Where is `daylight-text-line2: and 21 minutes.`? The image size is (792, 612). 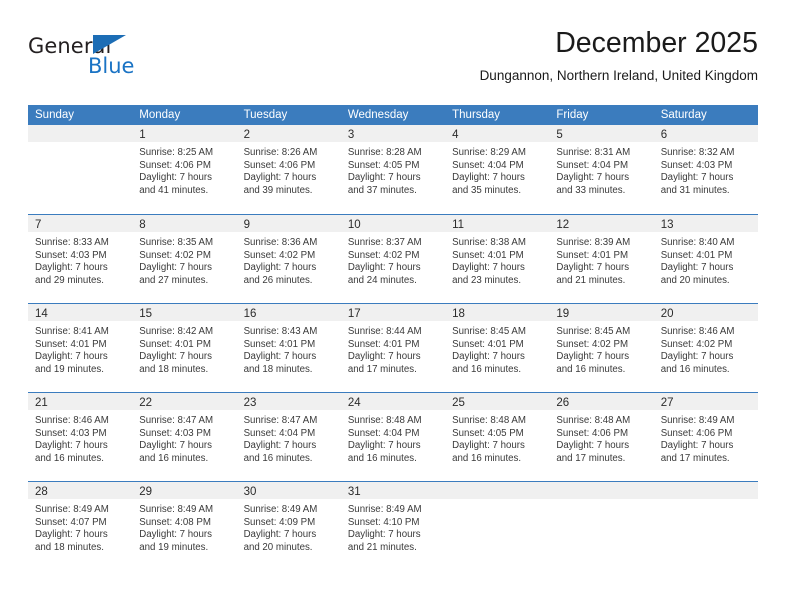 daylight-text-line2: and 21 minutes. is located at coordinates (382, 547).